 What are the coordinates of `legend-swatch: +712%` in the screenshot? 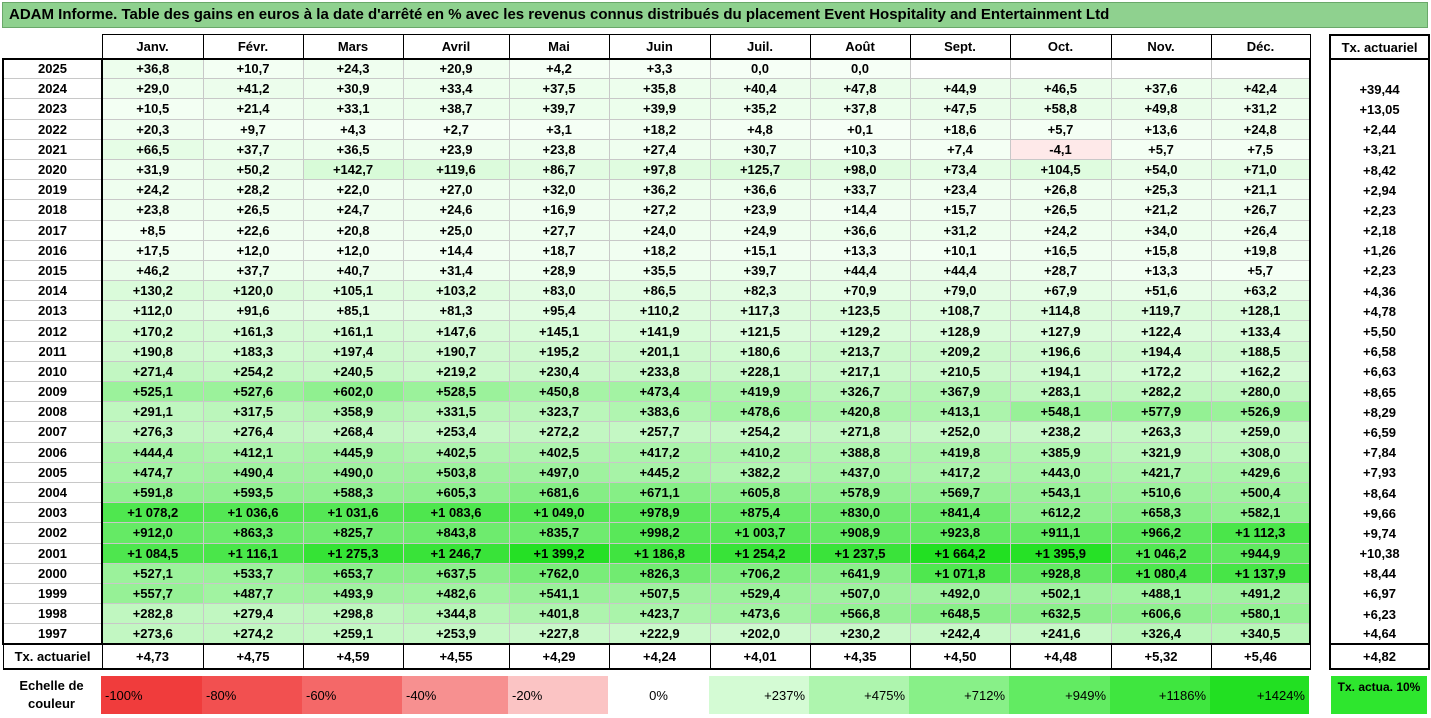 It's located at (959, 695).